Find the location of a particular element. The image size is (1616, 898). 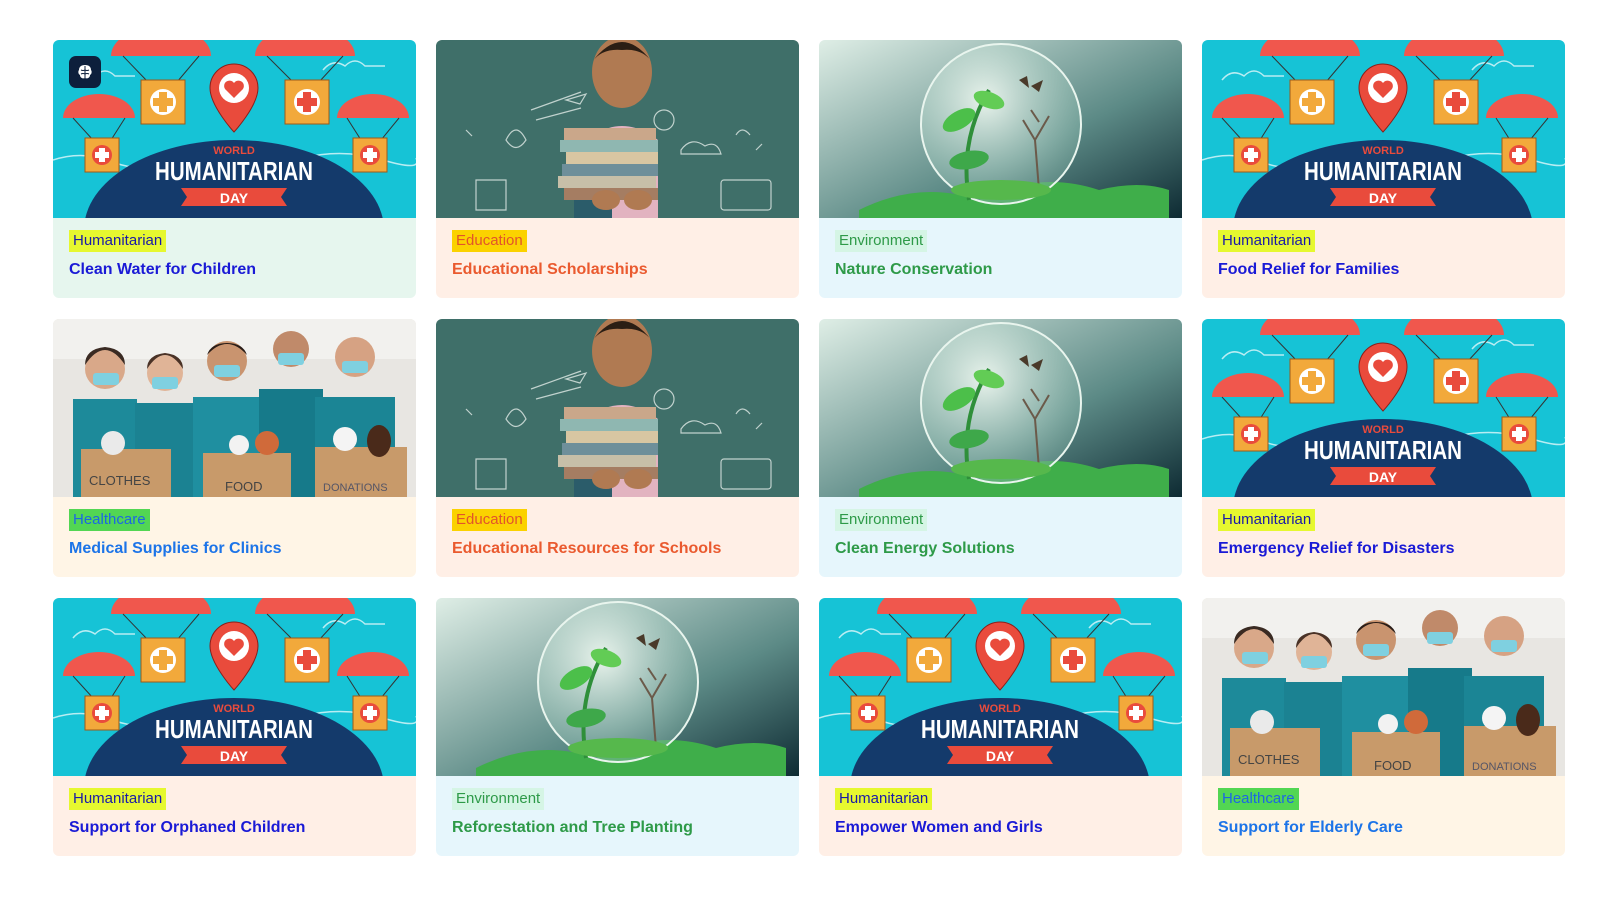

campaign-info: Environment Nature Conservation is located at coordinates (1000, 258).